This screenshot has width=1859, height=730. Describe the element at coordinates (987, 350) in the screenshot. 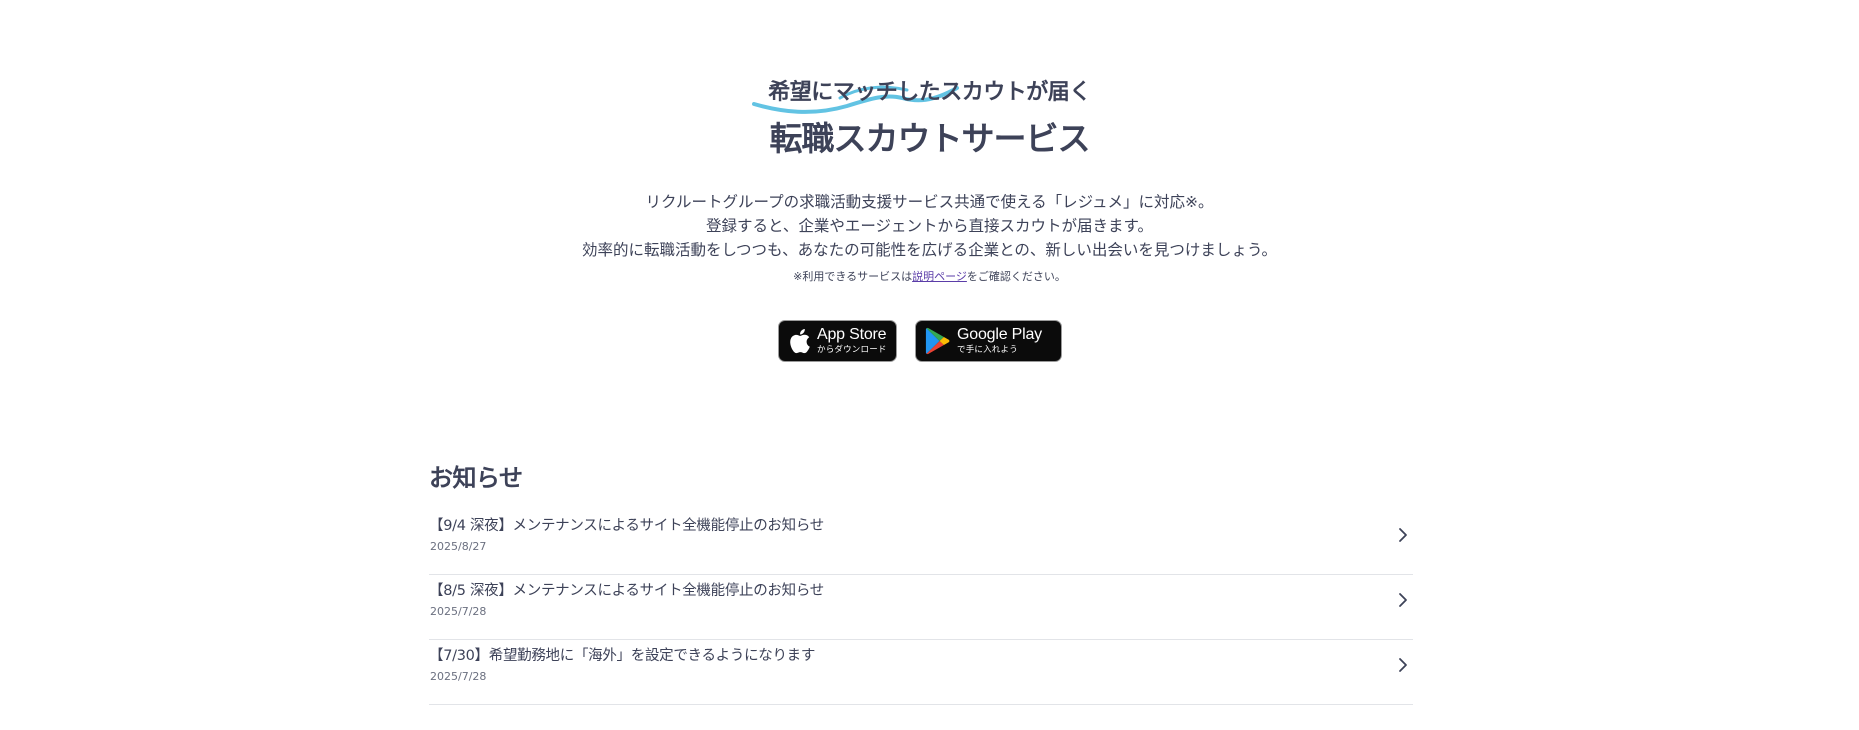

I see `google-play-sublabel: で手に入れよう` at that location.